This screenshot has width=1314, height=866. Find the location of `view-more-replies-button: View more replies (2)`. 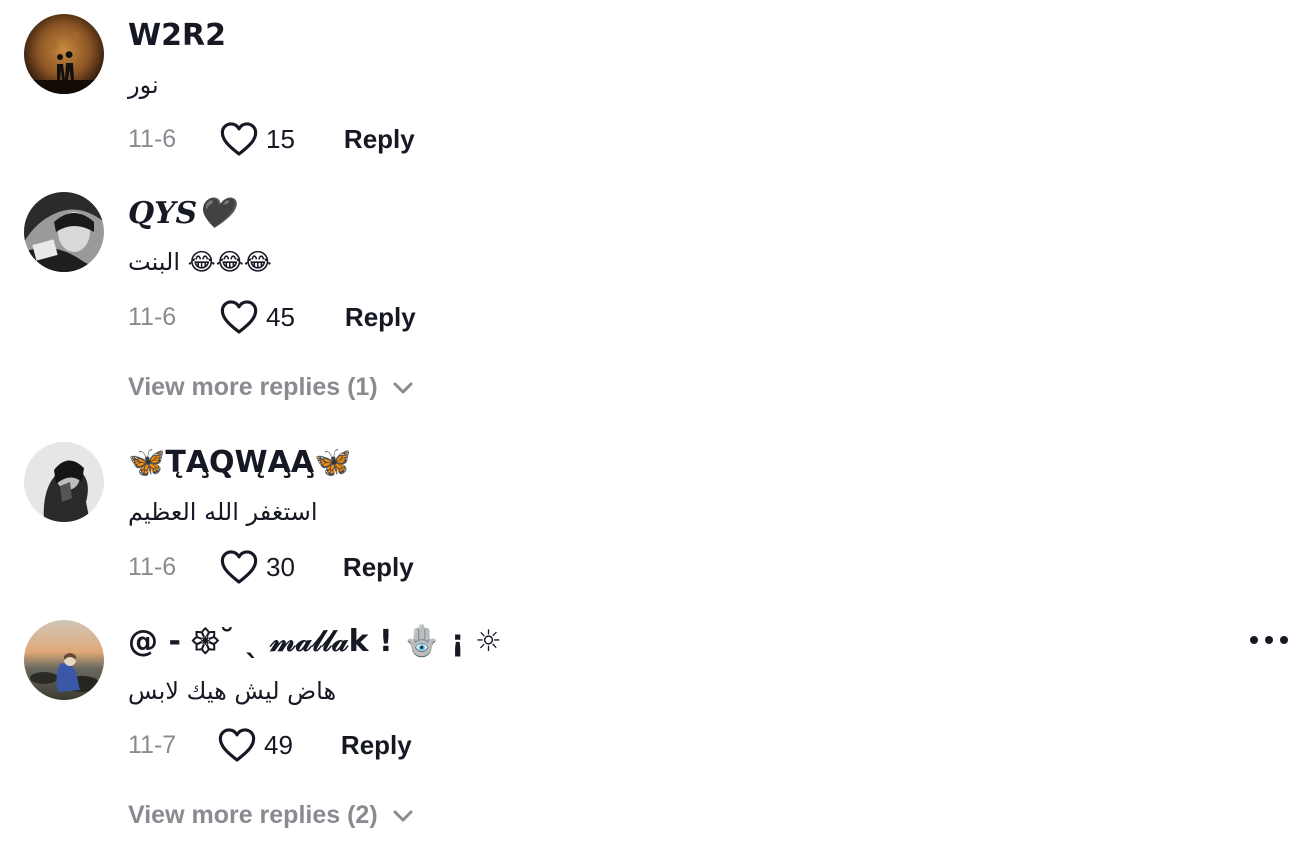

view-more-replies-button: View more replies (2) is located at coordinates (271, 815).